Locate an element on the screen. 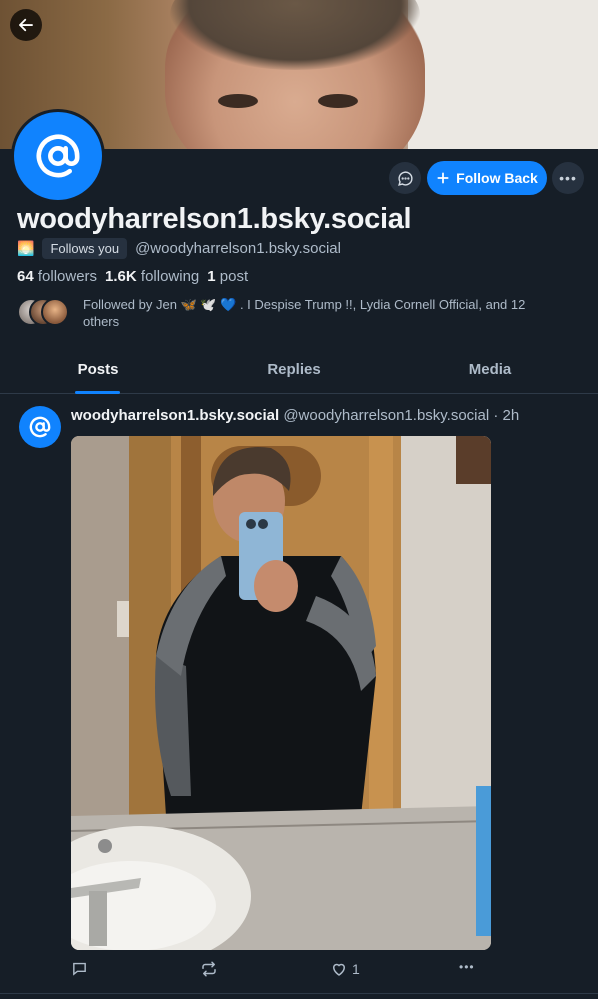  followers-count: 64 is located at coordinates (25, 276).